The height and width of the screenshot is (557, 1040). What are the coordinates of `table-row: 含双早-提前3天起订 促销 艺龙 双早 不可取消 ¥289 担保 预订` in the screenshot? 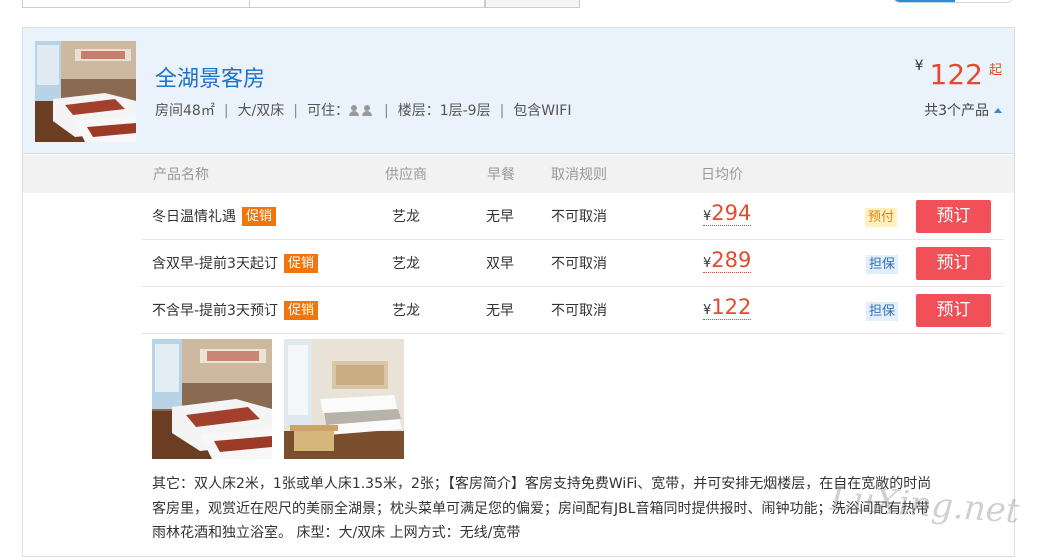 It's located at (518, 263).